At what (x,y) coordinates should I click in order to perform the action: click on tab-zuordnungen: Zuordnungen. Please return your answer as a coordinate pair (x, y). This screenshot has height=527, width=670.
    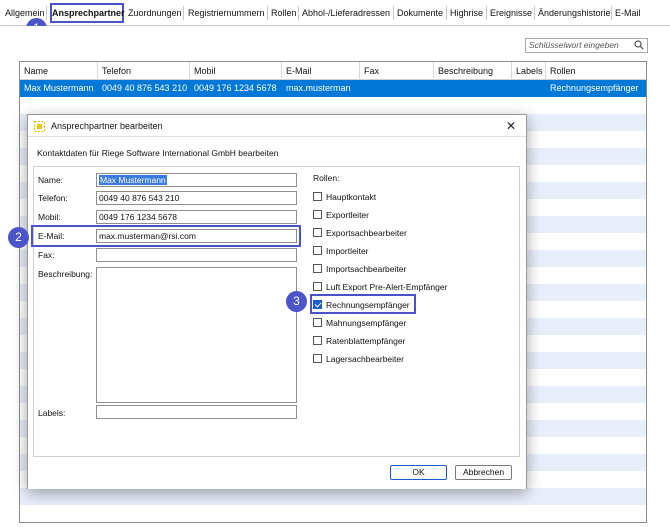
    Looking at the image, I should click on (155, 13).